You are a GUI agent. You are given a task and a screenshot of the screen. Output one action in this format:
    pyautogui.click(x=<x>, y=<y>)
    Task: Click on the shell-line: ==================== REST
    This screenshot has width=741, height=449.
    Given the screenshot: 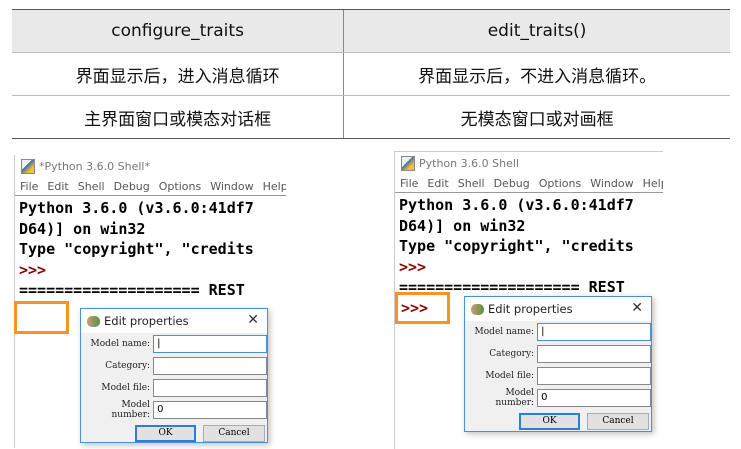 What is the action you would take?
    pyautogui.click(x=132, y=290)
    